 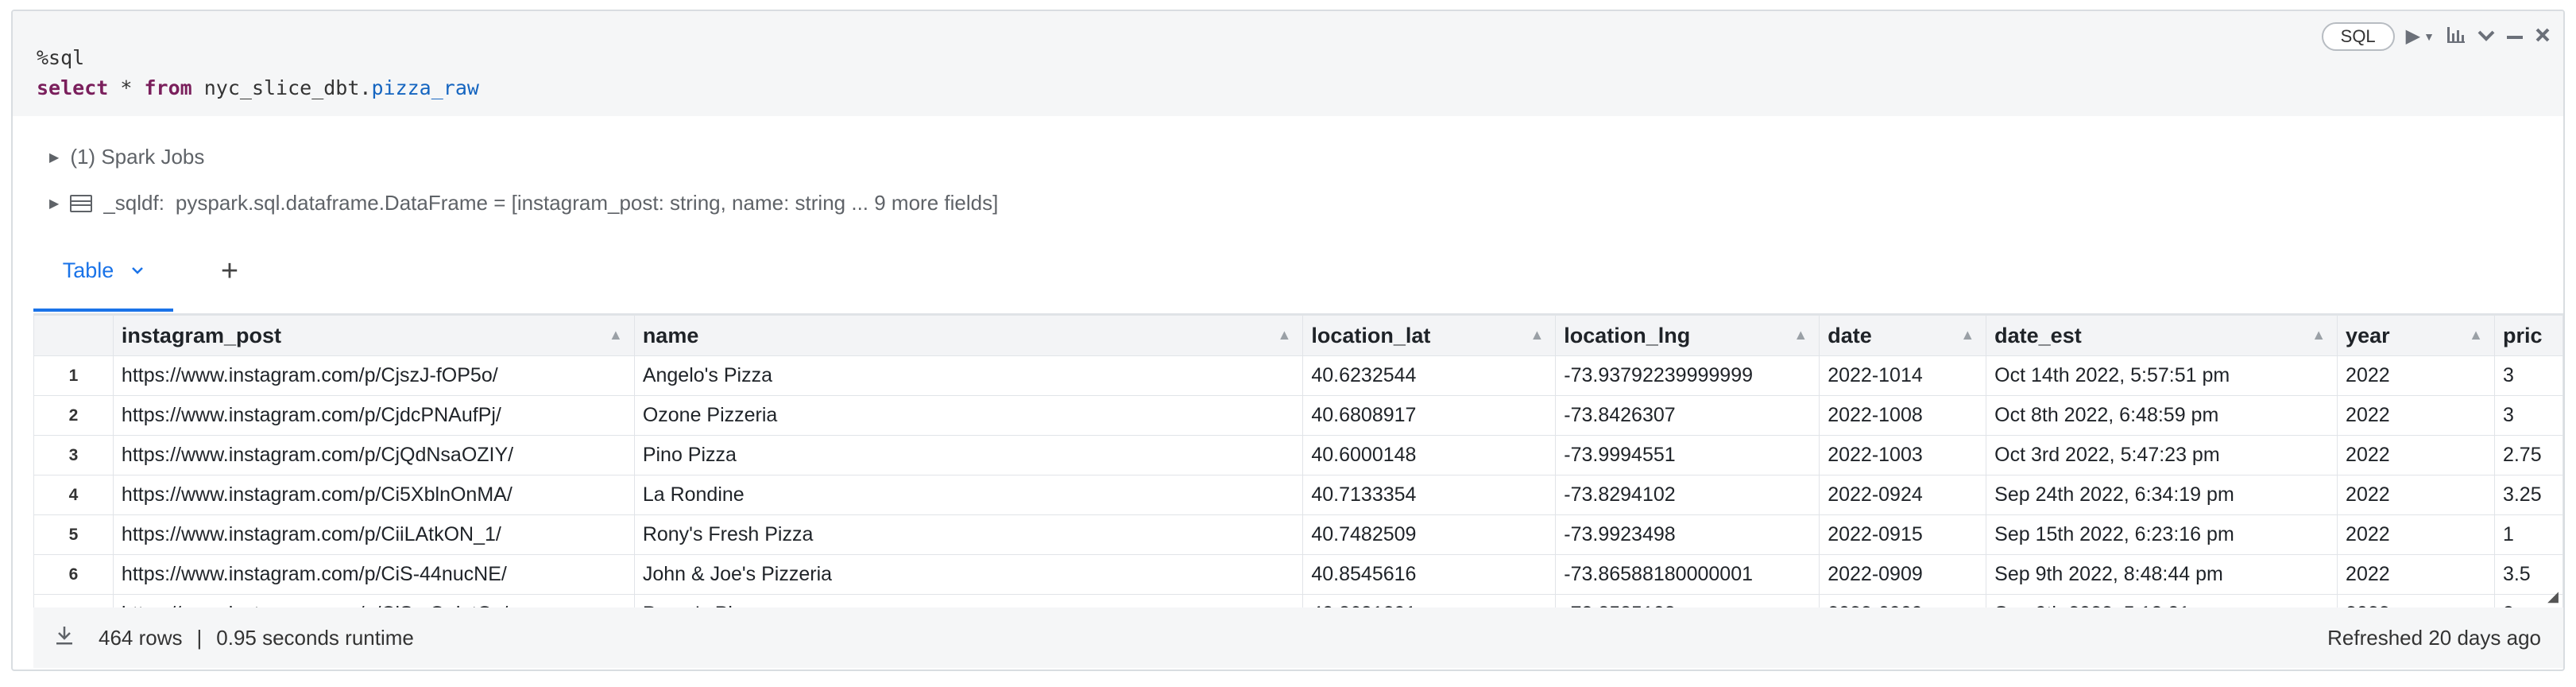 I want to click on table-cell: https://www.instagram.com/p/CjQdNsaOZIY/, so click(x=373, y=455).